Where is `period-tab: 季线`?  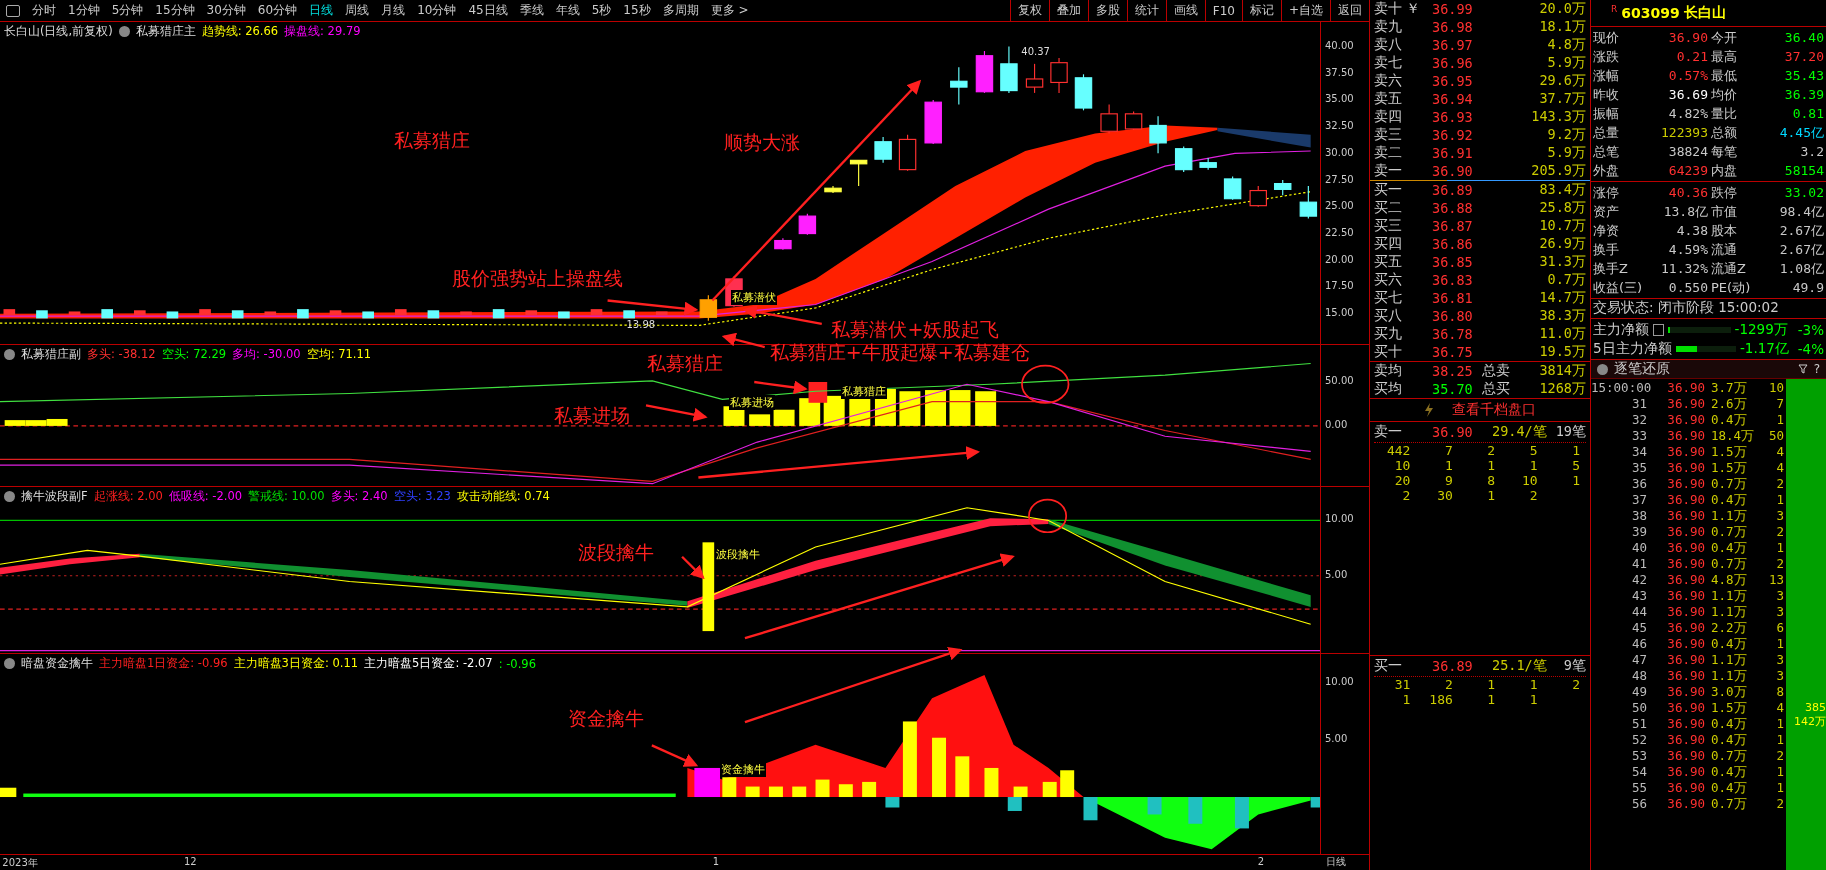
period-tab: 季线 is located at coordinates (531, 10).